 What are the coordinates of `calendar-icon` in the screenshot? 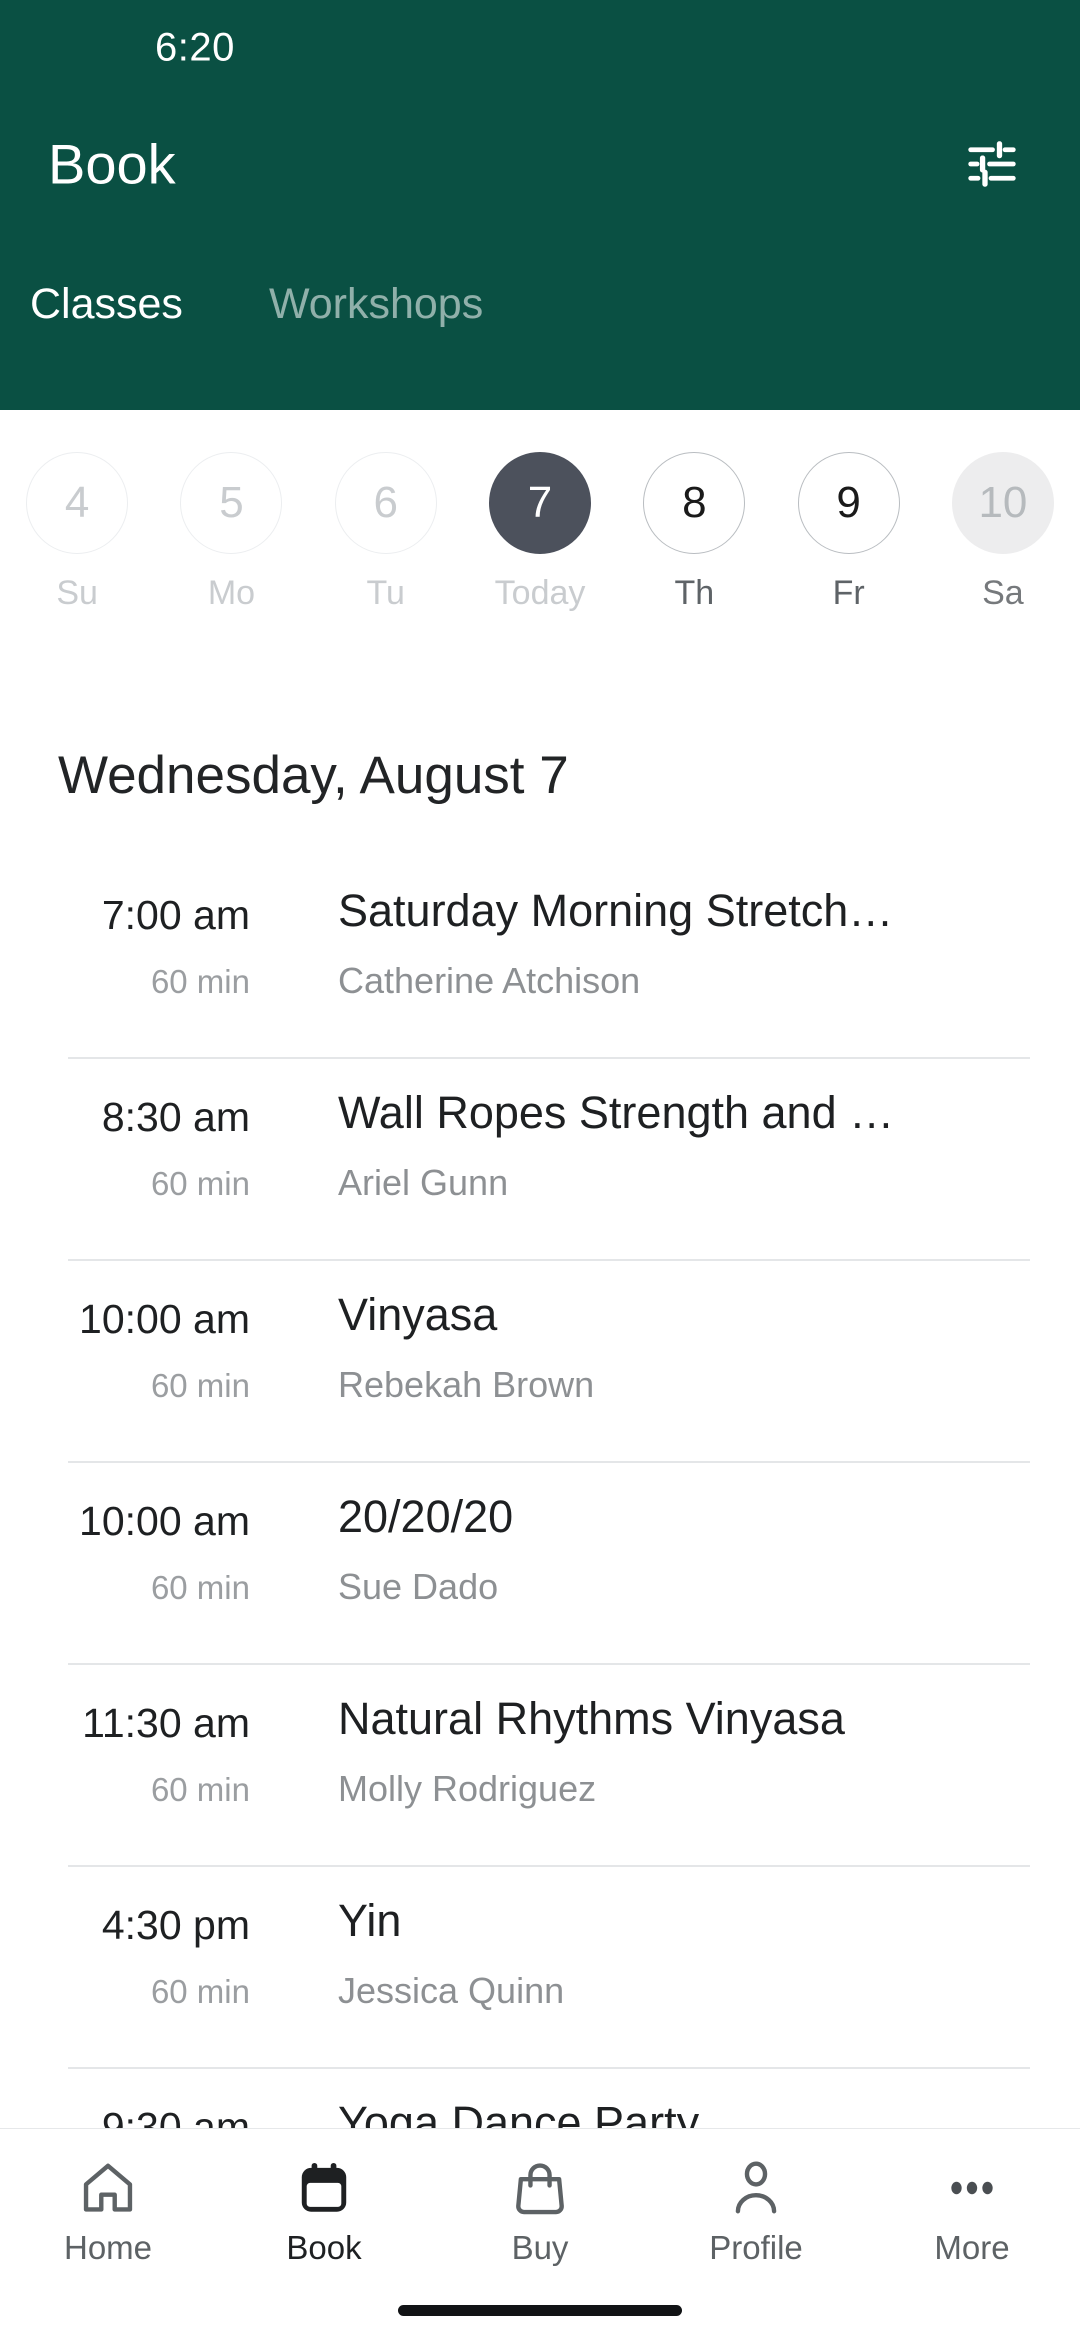 It's located at (324, 2188).